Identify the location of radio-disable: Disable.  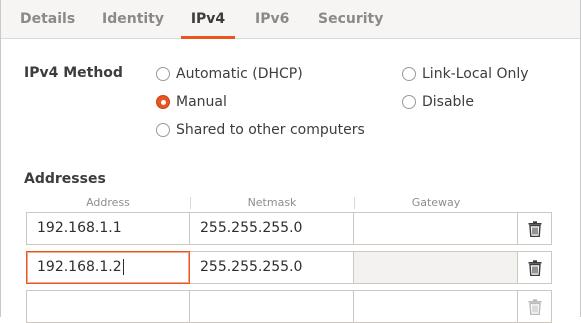
(438, 102).